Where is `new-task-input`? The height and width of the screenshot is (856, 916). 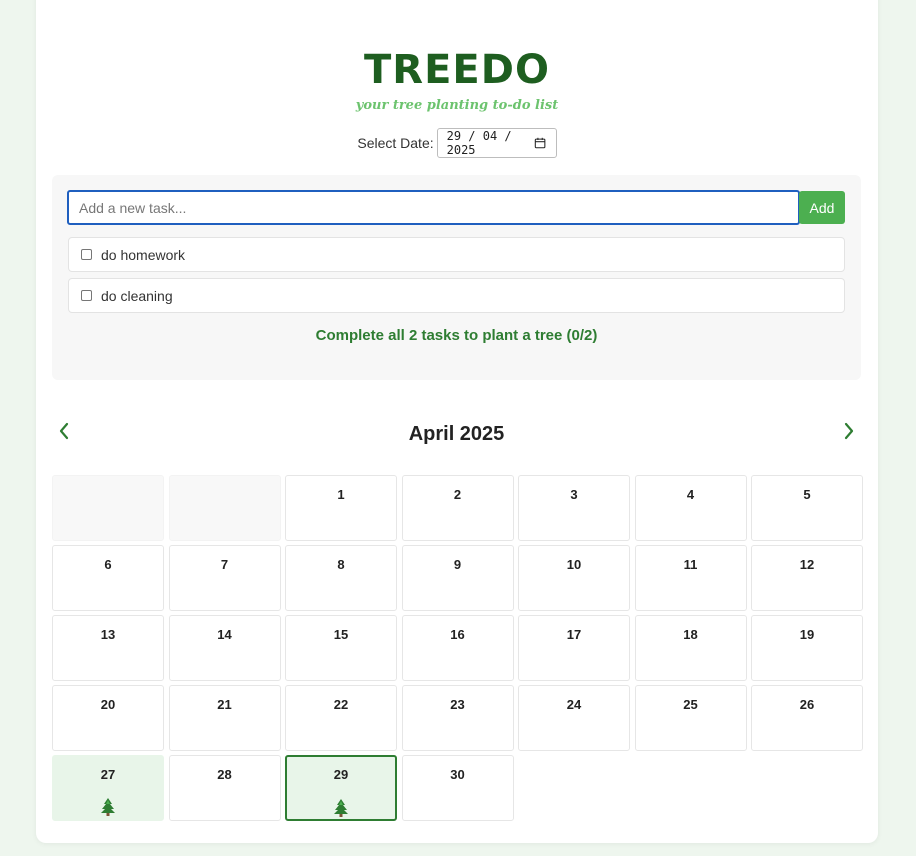 new-task-input is located at coordinates (433, 207).